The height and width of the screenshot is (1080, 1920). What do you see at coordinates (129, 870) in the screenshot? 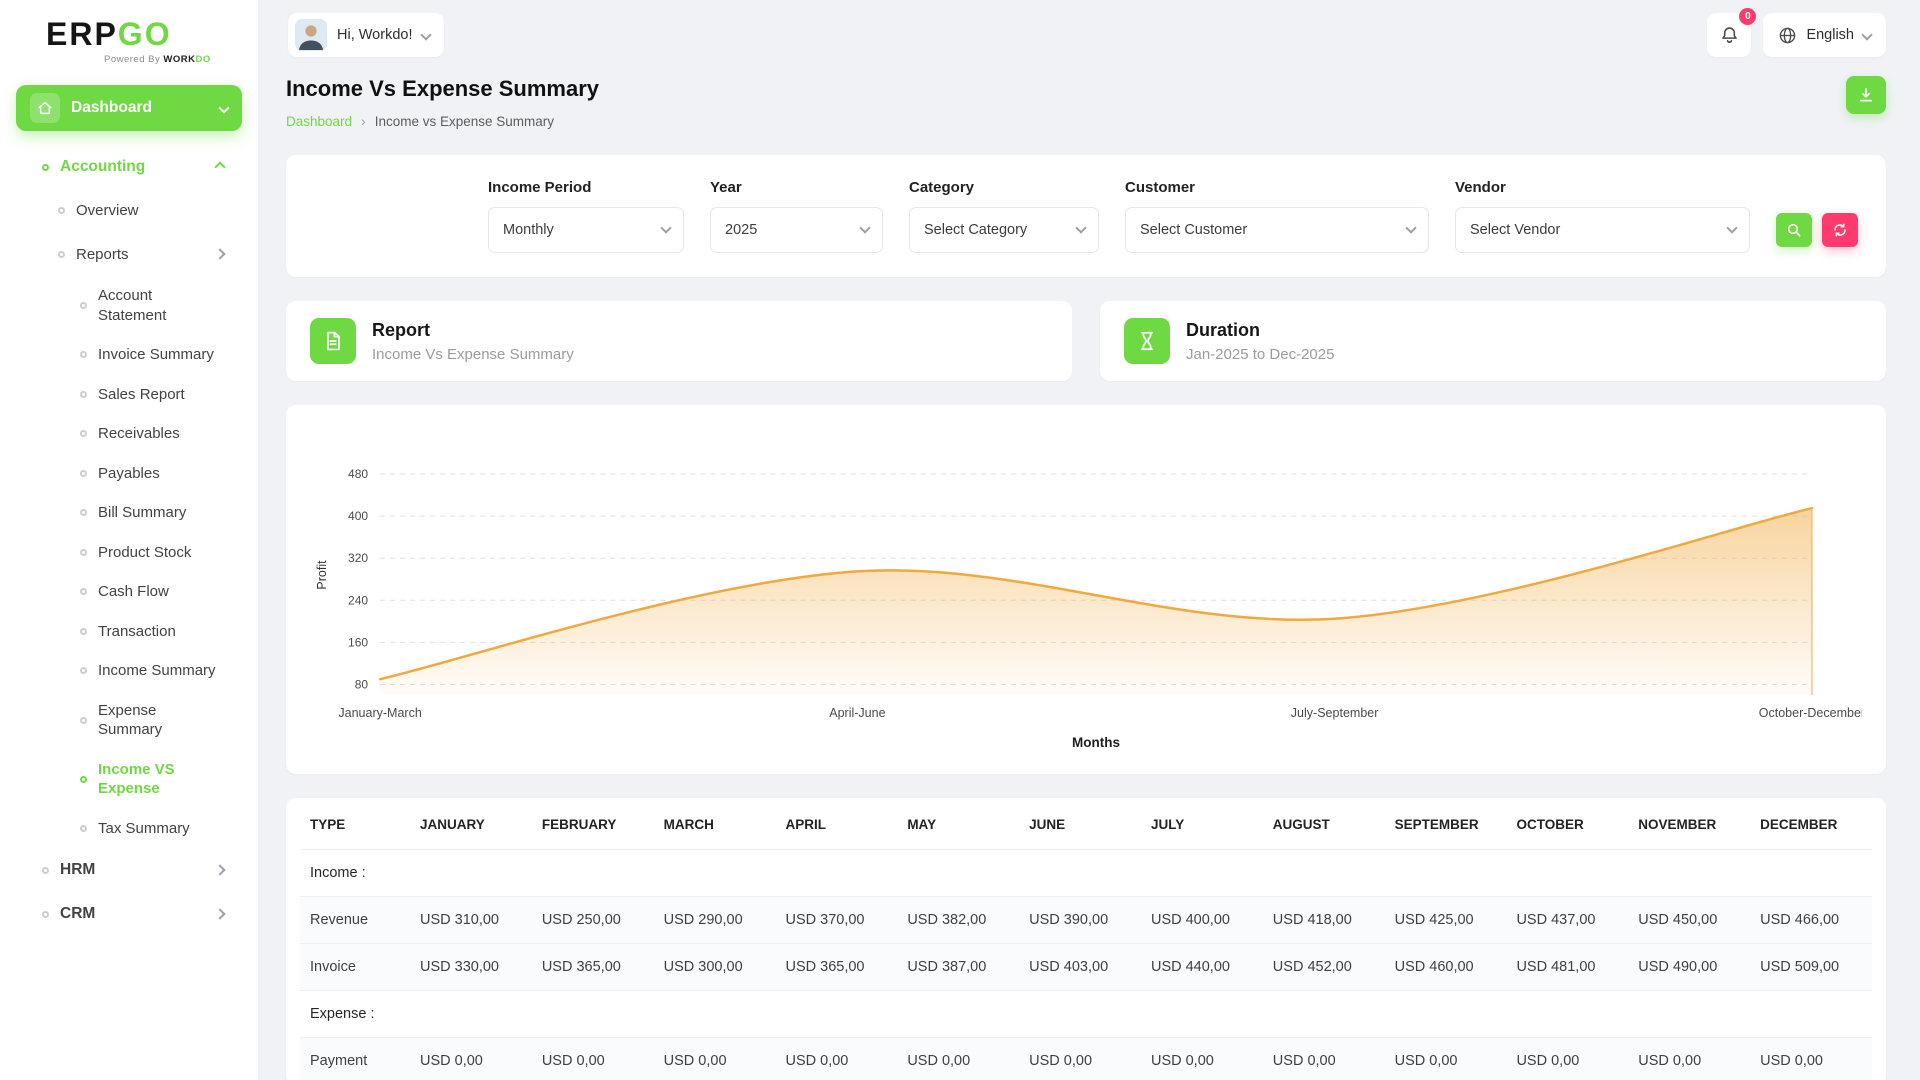
I see `sidebar-item-hrm: HRM` at bounding box center [129, 870].